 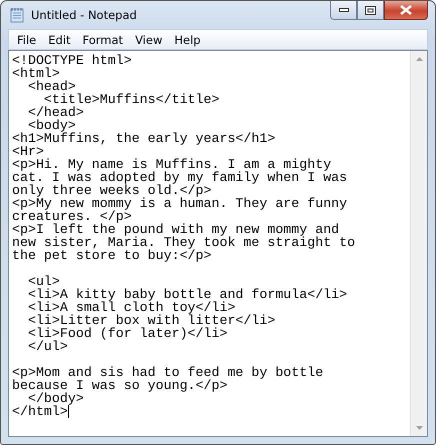 What do you see at coordinates (72, 216) in the screenshot?
I see `code-line: creatures. </p>` at bounding box center [72, 216].